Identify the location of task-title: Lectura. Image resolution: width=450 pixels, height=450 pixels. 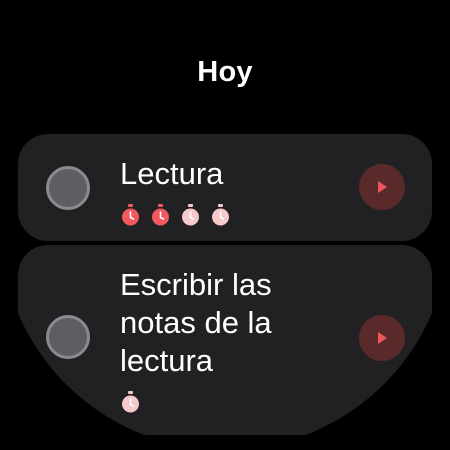
(172, 173).